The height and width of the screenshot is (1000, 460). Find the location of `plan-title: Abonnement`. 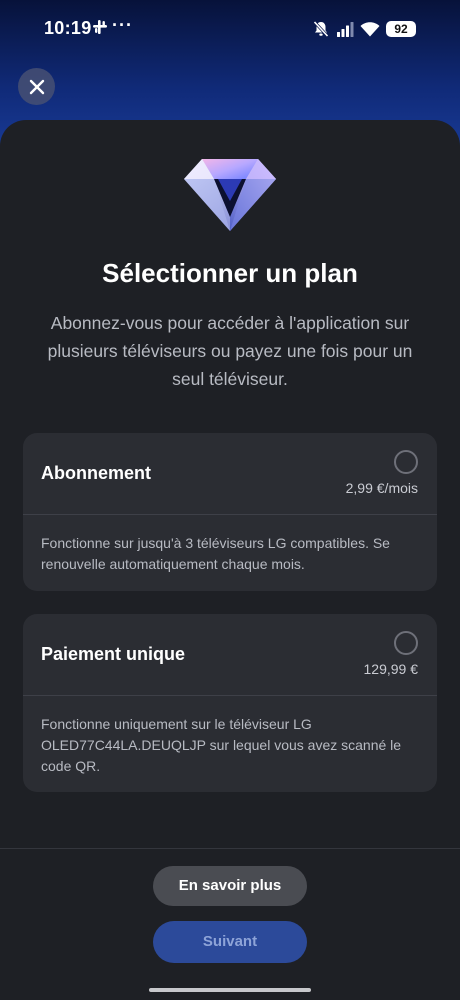

plan-title: Abonnement is located at coordinates (96, 473).